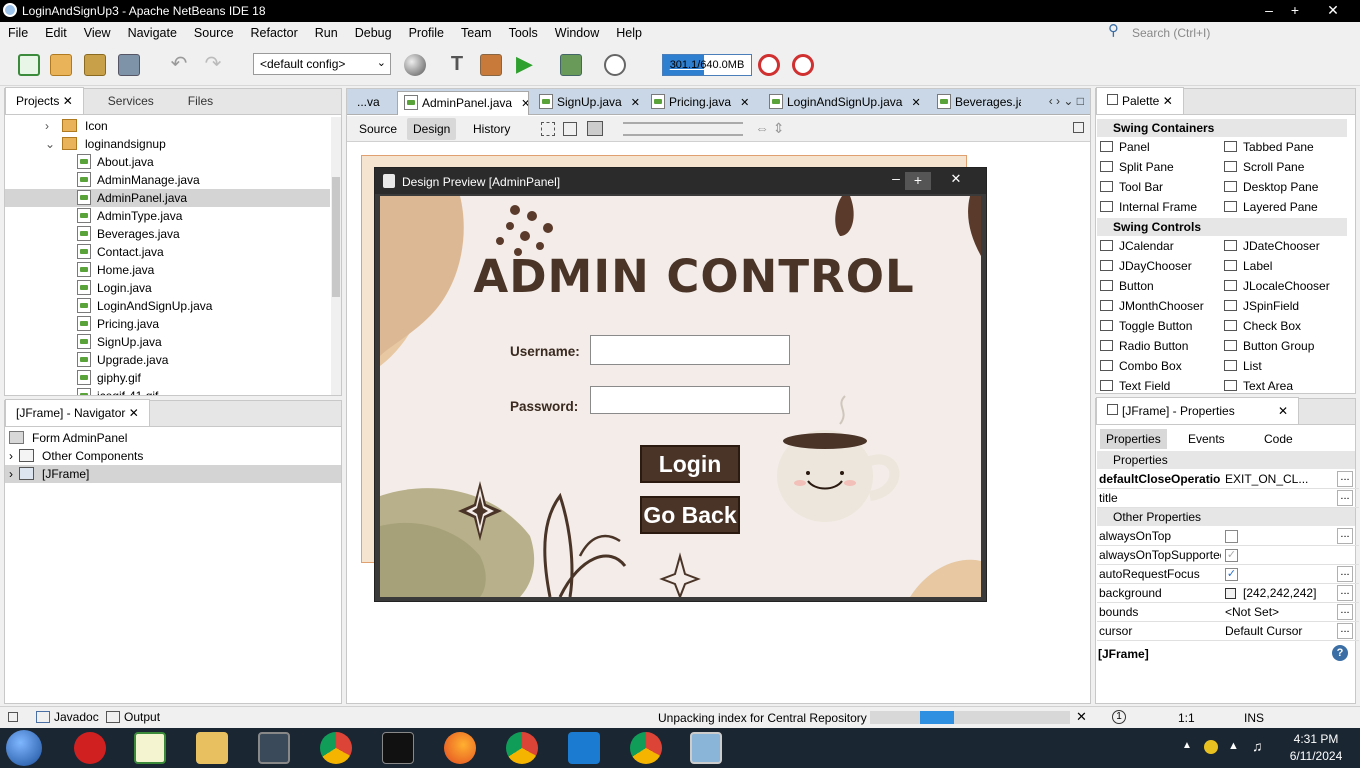  I want to click on palette-section-header: Swing Containers, so click(1222, 128).